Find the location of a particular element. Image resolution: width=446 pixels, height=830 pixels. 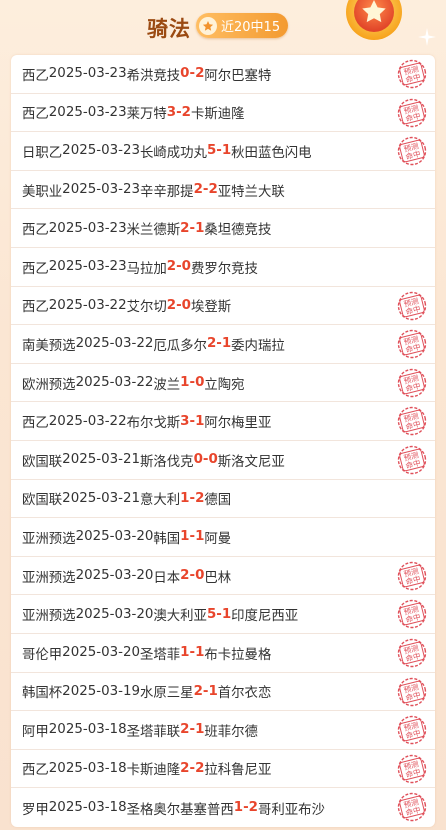

header: 骑法 近20中15 is located at coordinates (223, 26).